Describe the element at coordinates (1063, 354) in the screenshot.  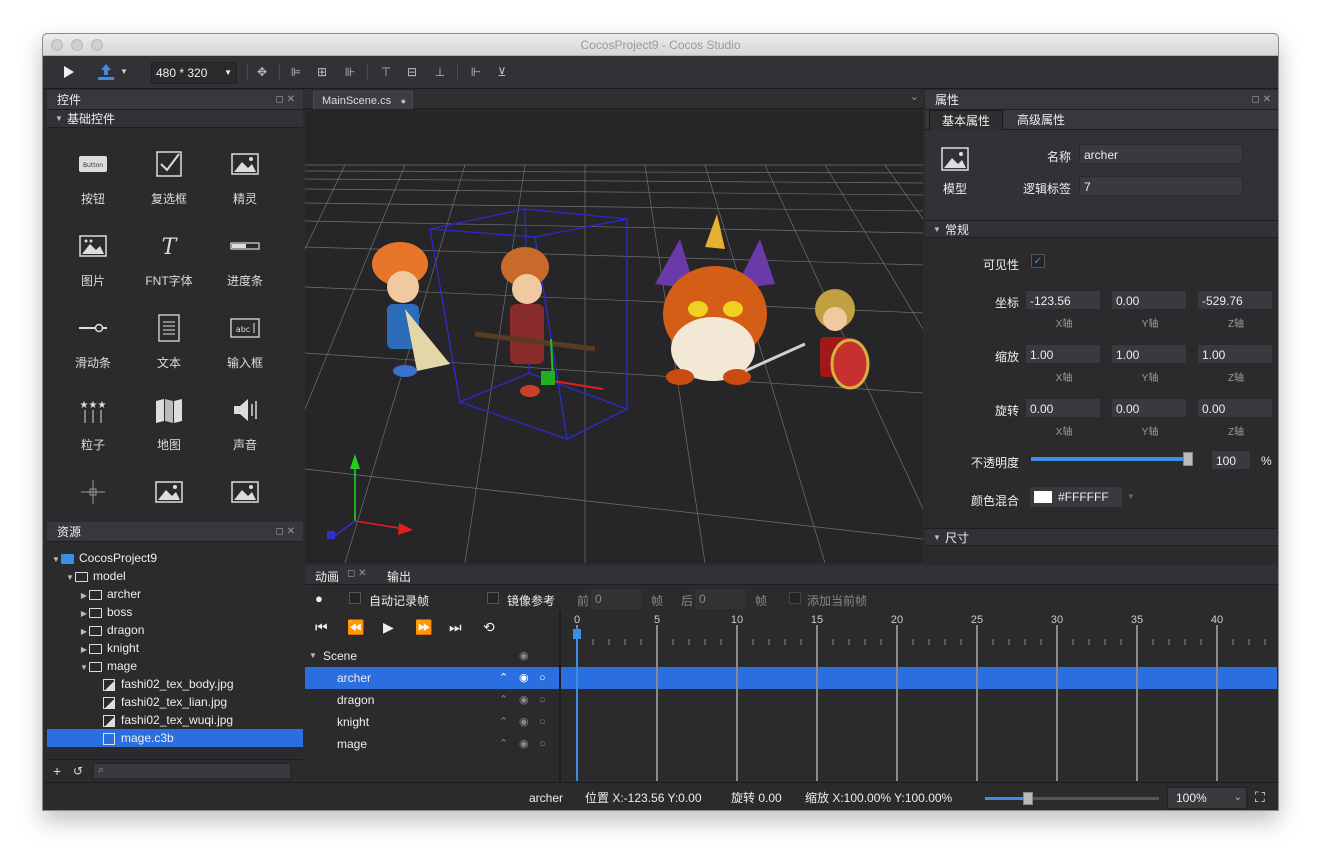
I see `scale-x-input: 1.00` at that location.